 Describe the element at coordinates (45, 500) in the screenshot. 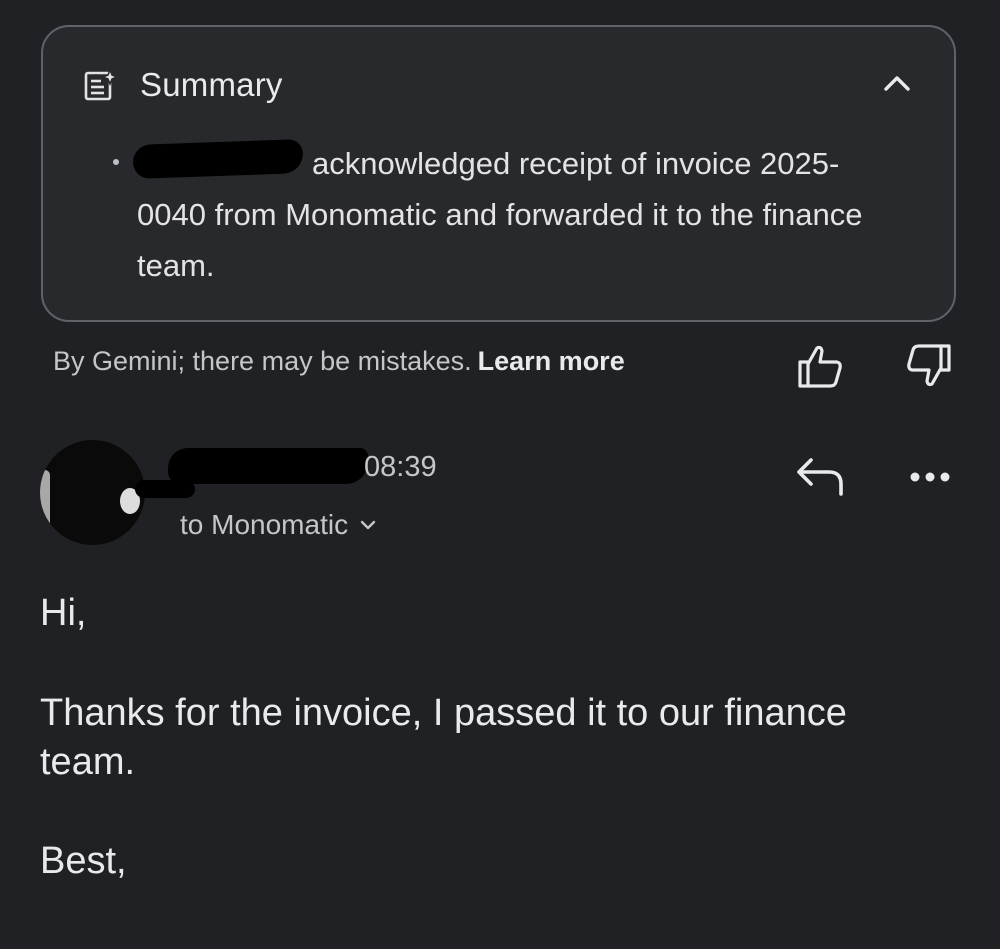

I see `avatar-edge` at that location.